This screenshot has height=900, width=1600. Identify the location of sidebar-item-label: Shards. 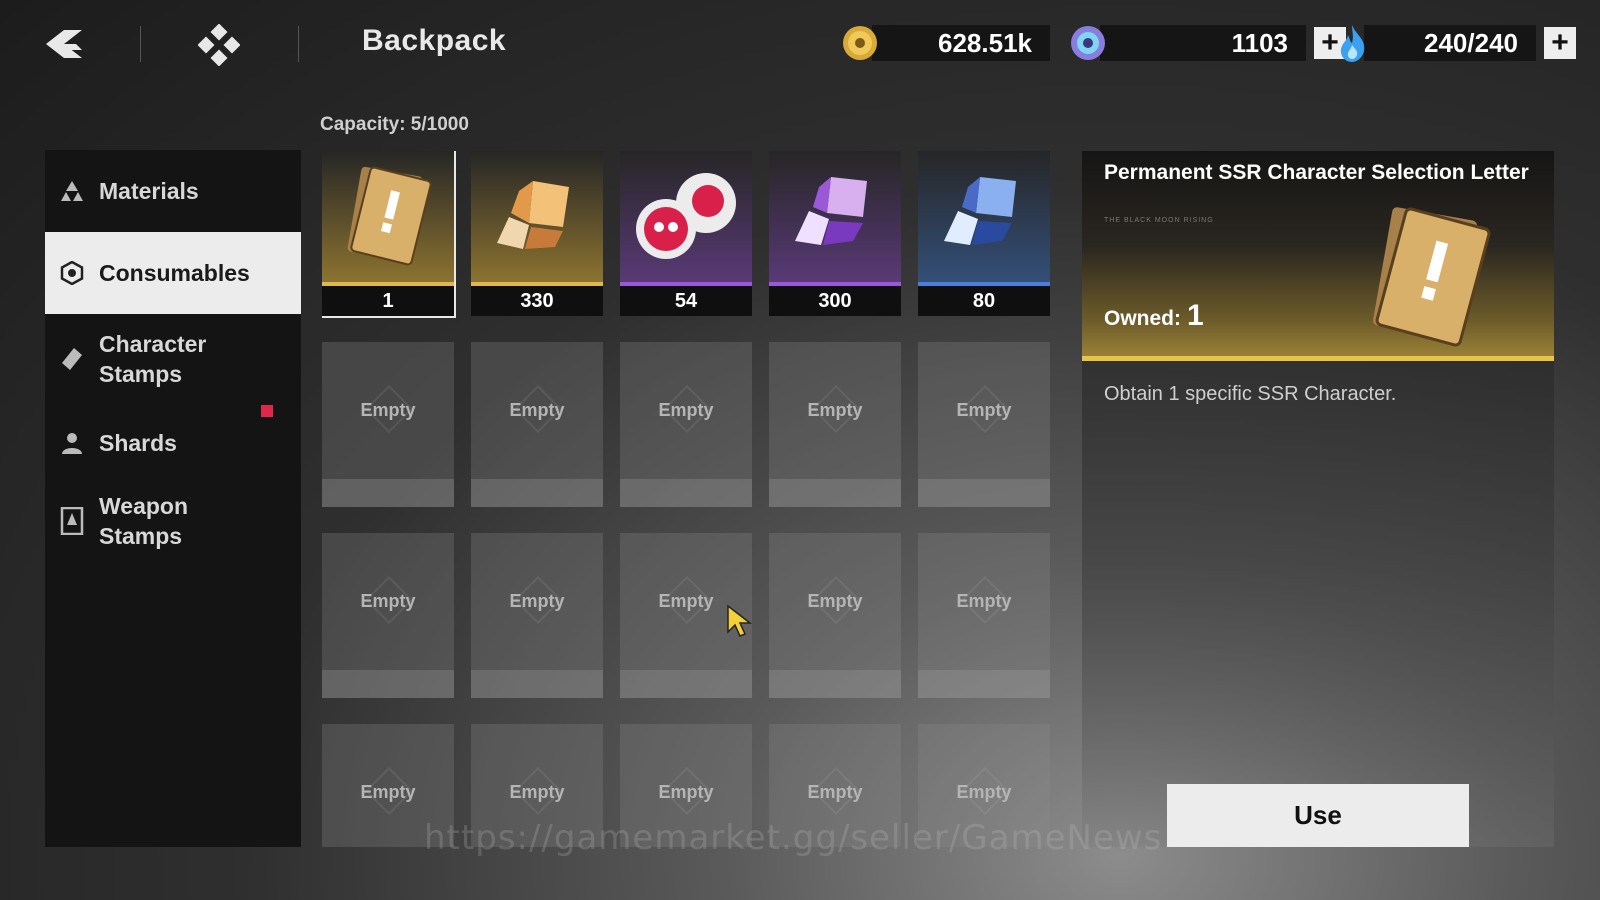
(138, 443).